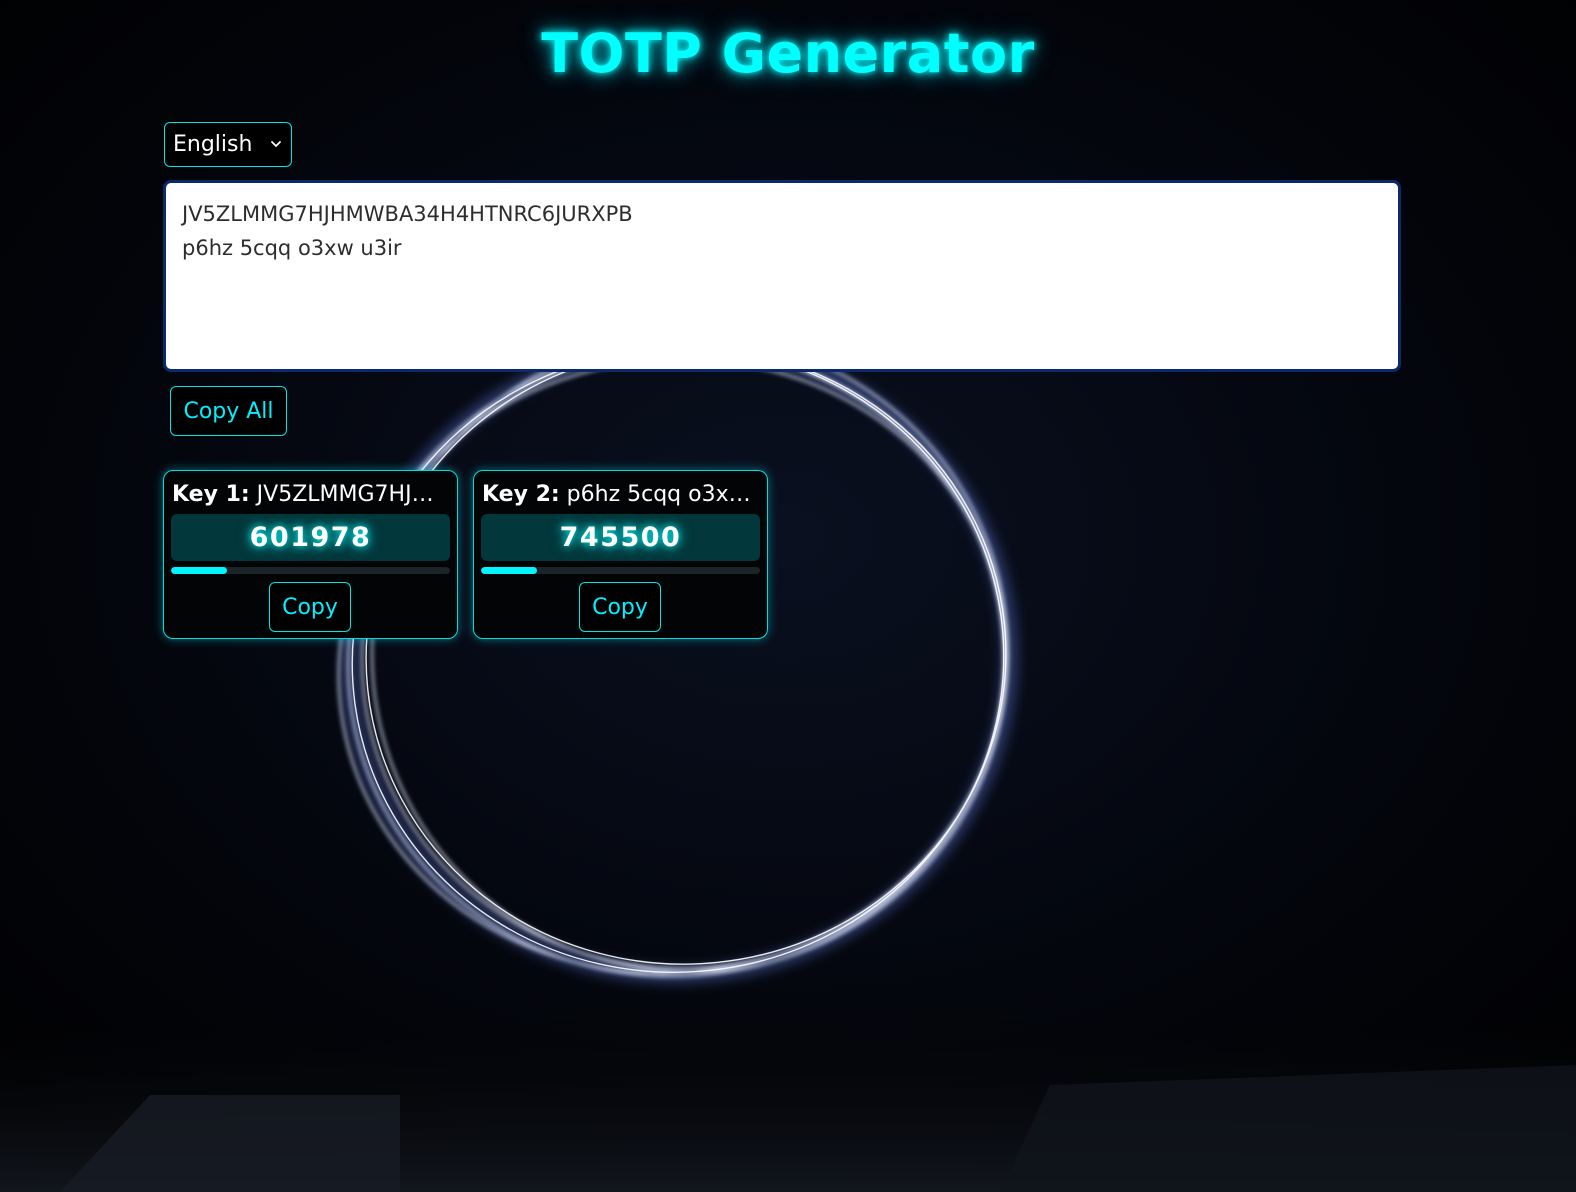 The height and width of the screenshot is (1192, 1576). What do you see at coordinates (276, 144) in the screenshot?
I see `chevron-down-icon` at bounding box center [276, 144].